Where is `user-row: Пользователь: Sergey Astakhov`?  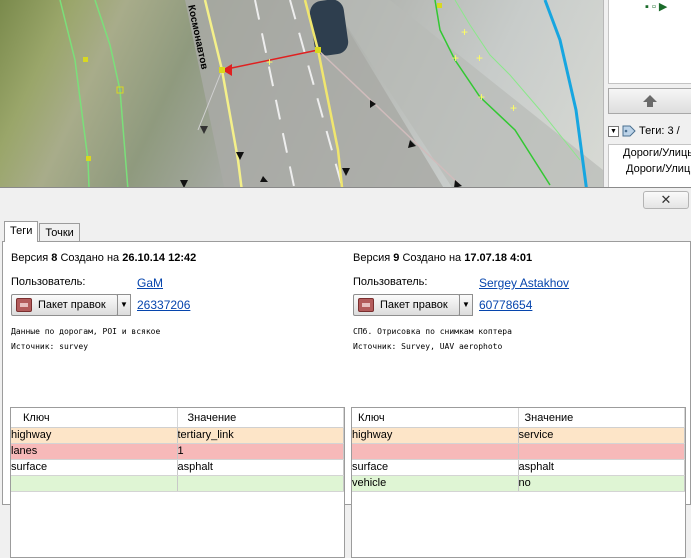
user-row: Пользователь: Sergey Astakhov is located at coordinates (521, 285).